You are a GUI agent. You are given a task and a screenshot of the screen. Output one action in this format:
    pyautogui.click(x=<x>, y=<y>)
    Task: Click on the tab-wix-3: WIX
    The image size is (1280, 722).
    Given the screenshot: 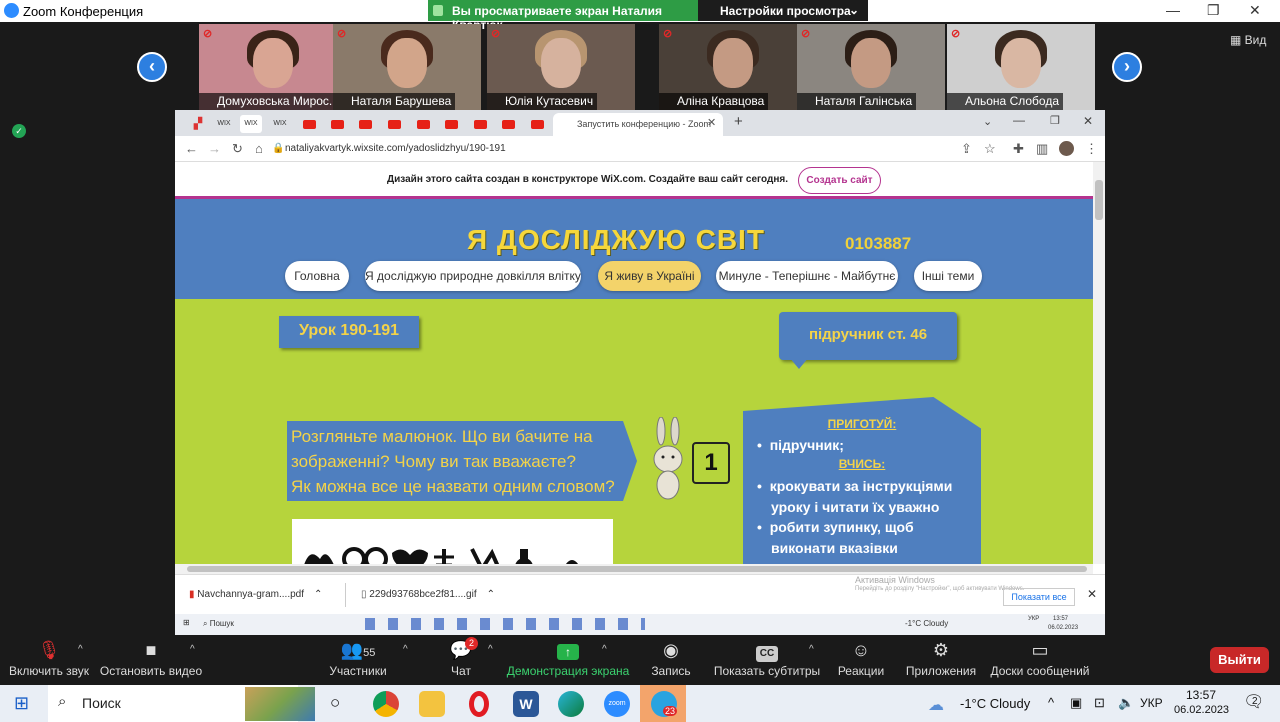 What is the action you would take?
    pyautogui.click(x=280, y=124)
    